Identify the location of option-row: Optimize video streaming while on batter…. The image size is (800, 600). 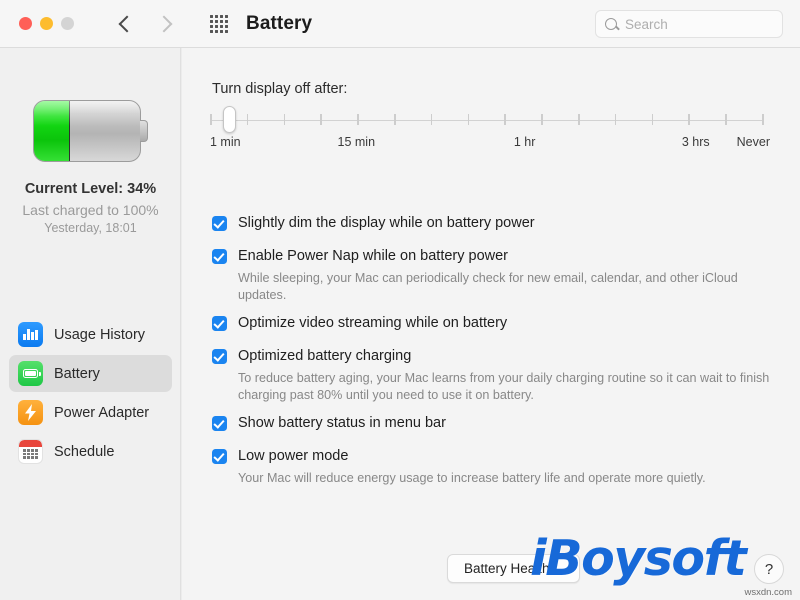
(492, 323).